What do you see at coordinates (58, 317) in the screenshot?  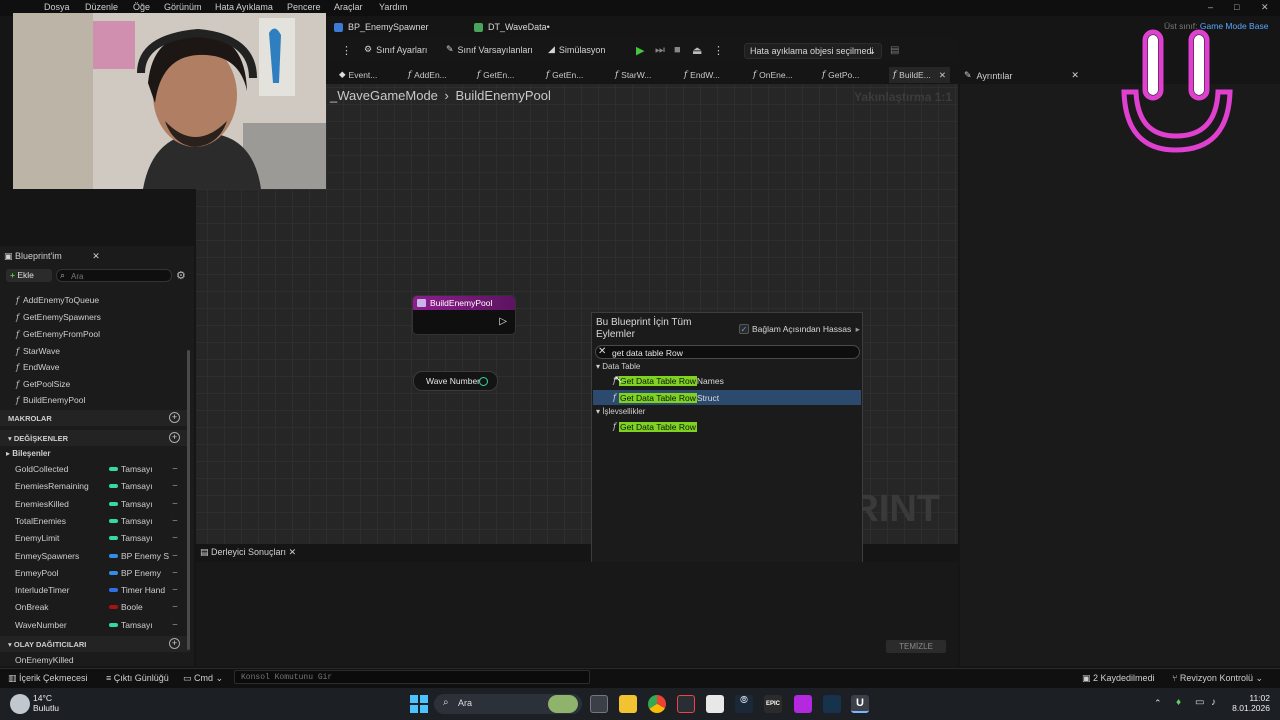 I see `function-item: f GetEnemySpawners` at bounding box center [58, 317].